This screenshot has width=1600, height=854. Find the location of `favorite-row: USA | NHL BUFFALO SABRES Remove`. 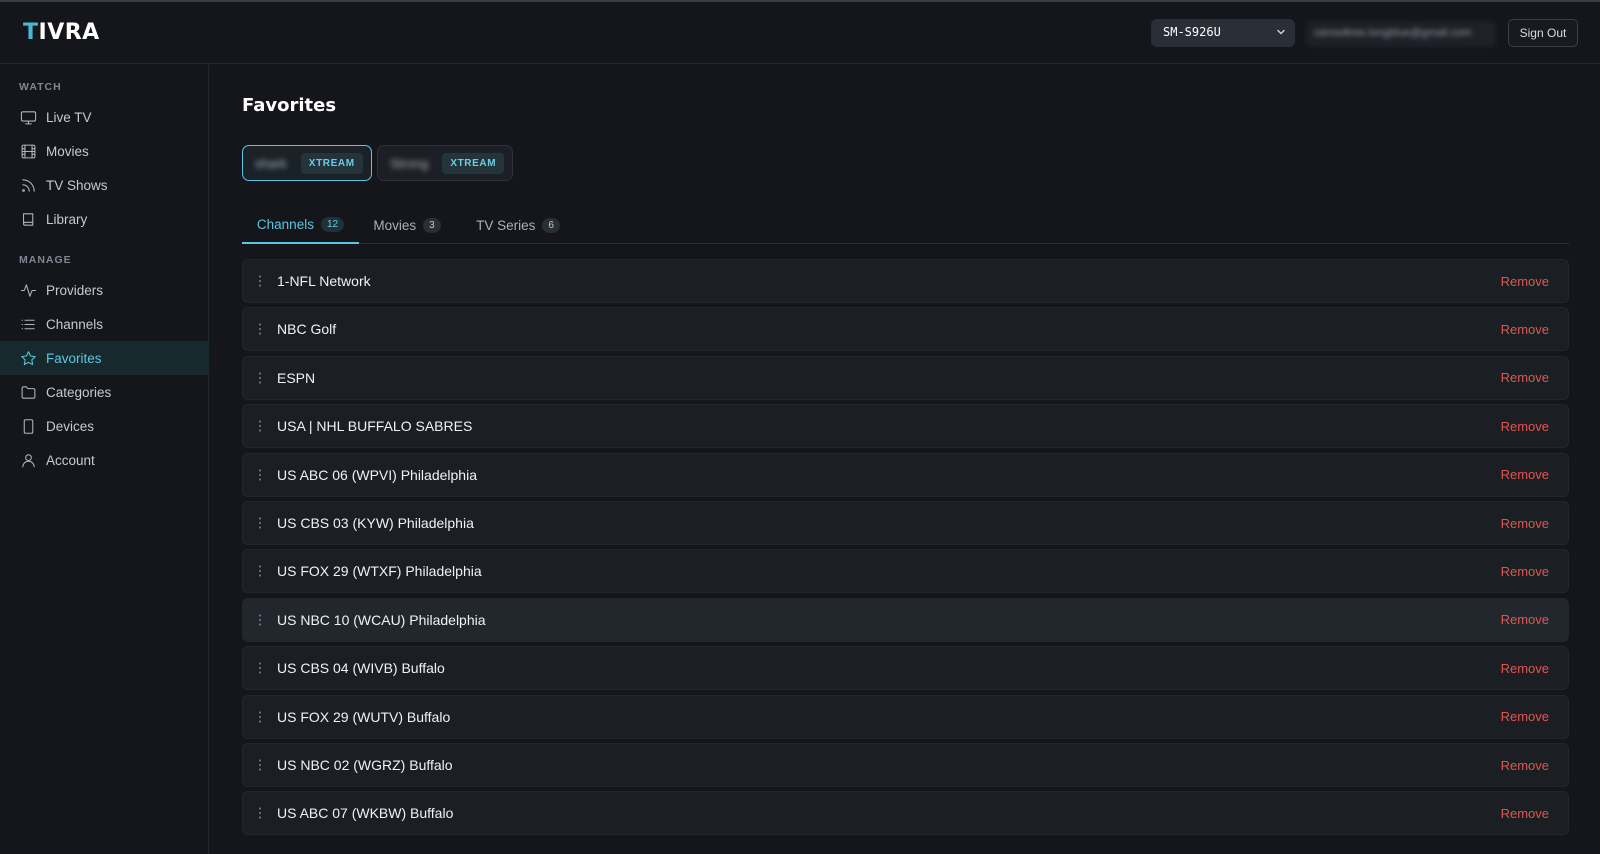

favorite-row: USA | NHL BUFFALO SABRES Remove is located at coordinates (905, 426).